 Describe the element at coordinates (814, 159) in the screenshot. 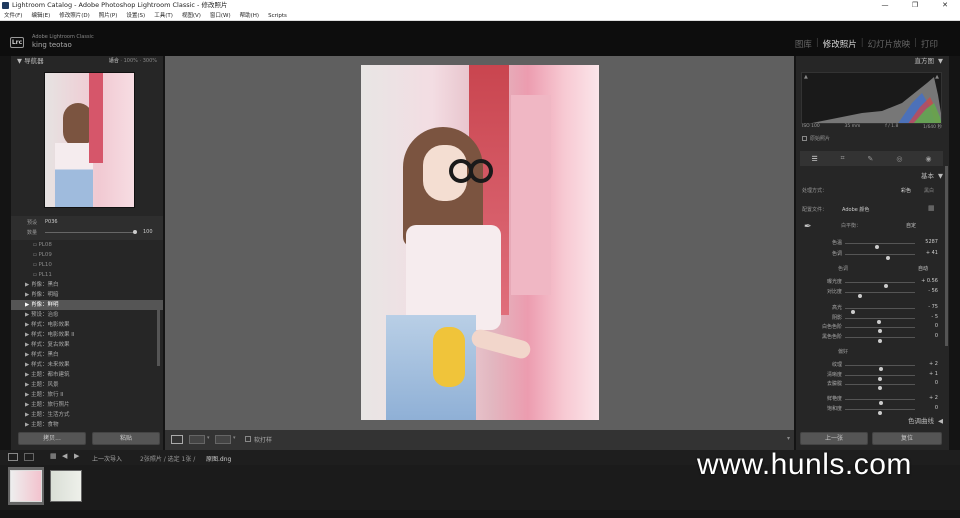

I see `sliders-icon: ☰` at that location.